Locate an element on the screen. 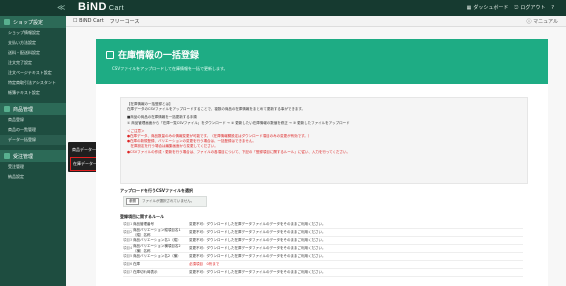 This screenshot has height=286, width=566. row-no: 項目6 is located at coordinates (128, 264).